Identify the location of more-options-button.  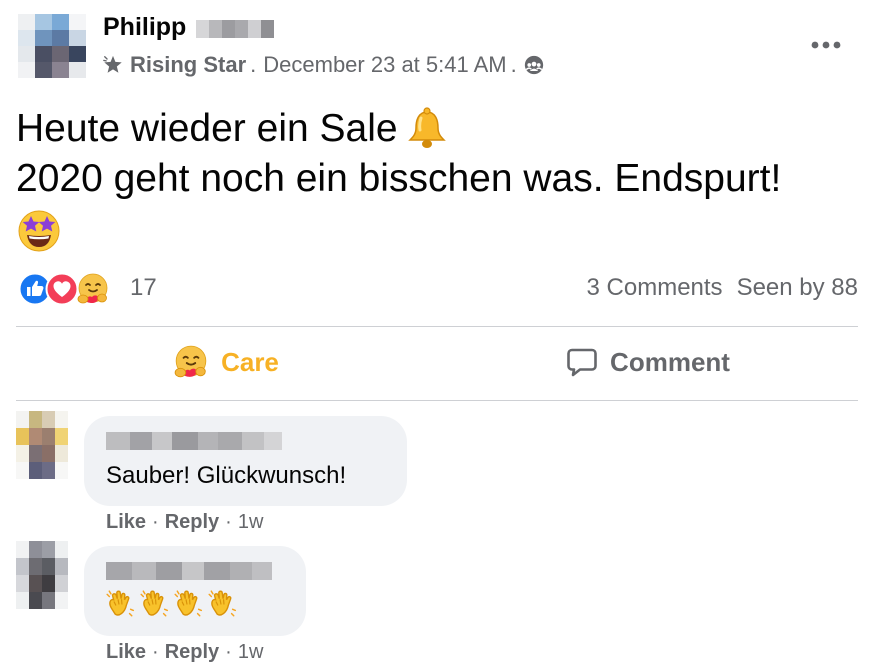
(826, 45).